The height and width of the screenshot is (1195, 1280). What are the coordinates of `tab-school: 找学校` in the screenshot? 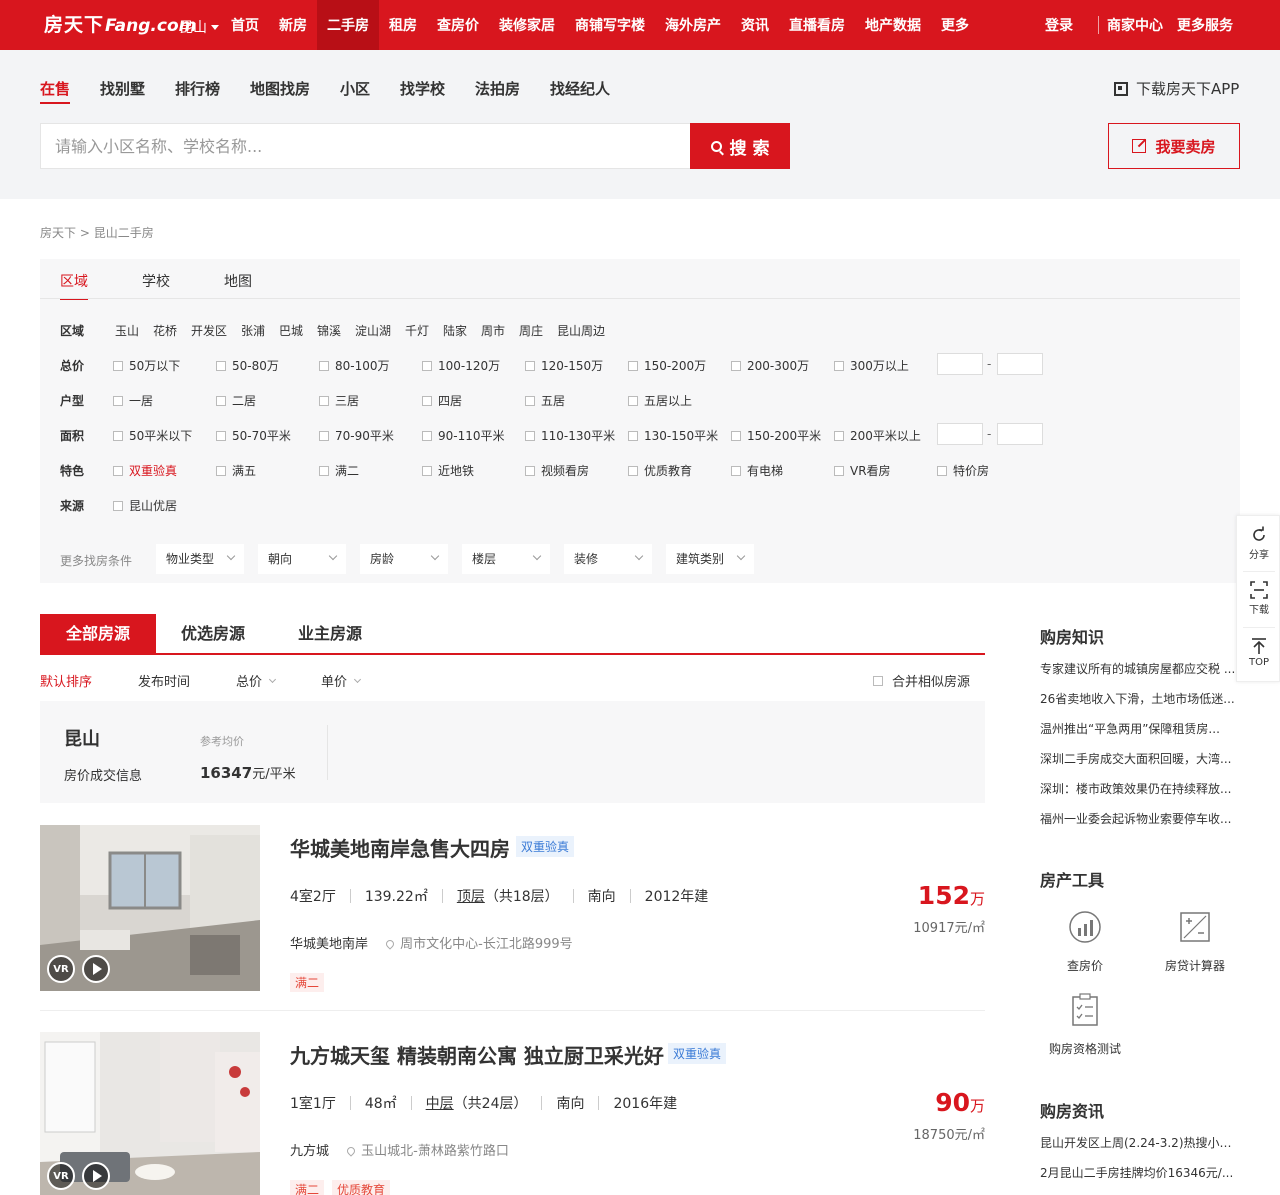 It's located at (422, 88).